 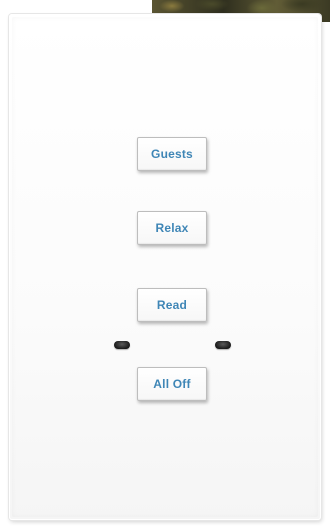 What do you see at coordinates (172, 384) in the screenshot?
I see `all-off-button: All Off` at bounding box center [172, 384].